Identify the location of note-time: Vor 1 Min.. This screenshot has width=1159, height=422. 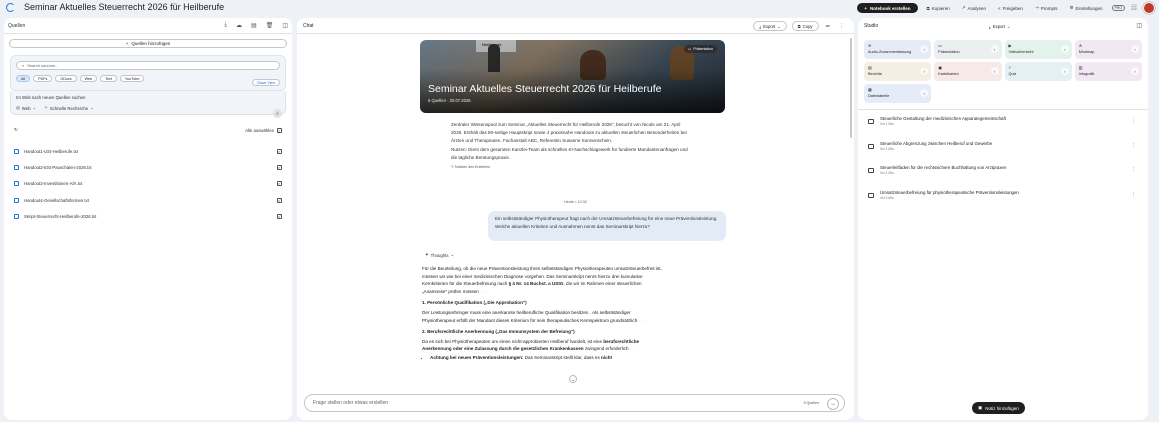
(887, 148).